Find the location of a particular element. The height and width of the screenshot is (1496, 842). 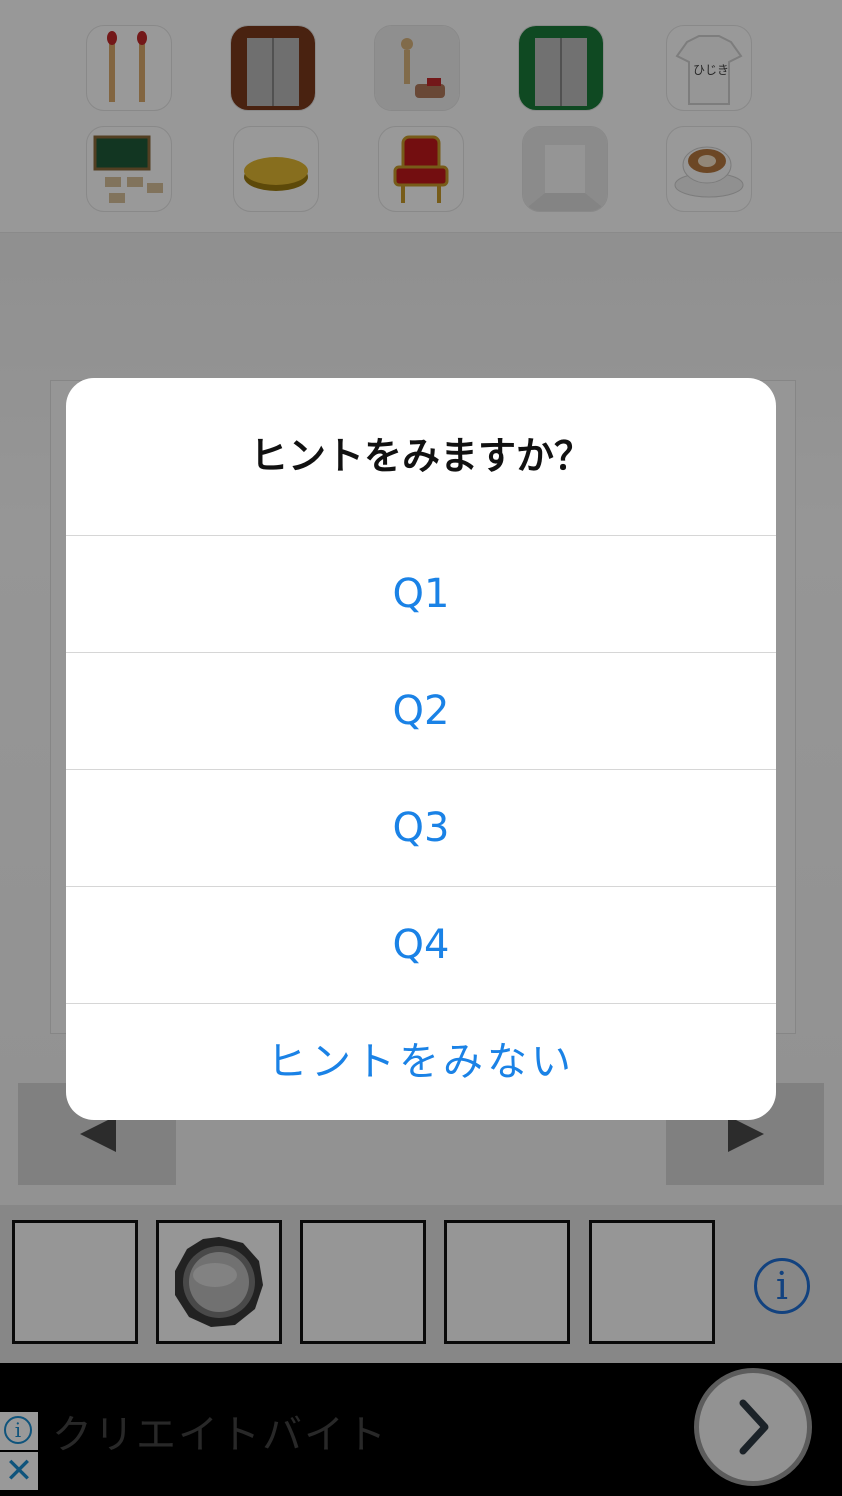

hint-option-q2: Q2 is located at coordinates (421, 710).